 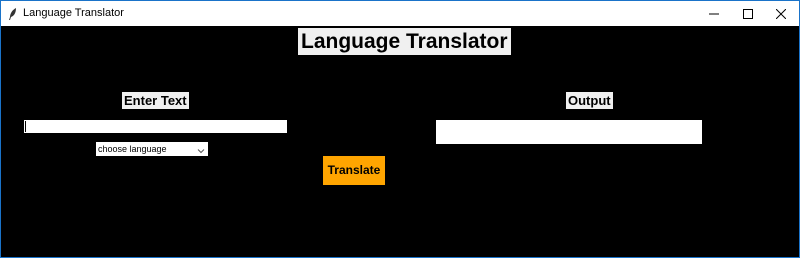 I want to click on input-text-field, so click(x=155, y=126).